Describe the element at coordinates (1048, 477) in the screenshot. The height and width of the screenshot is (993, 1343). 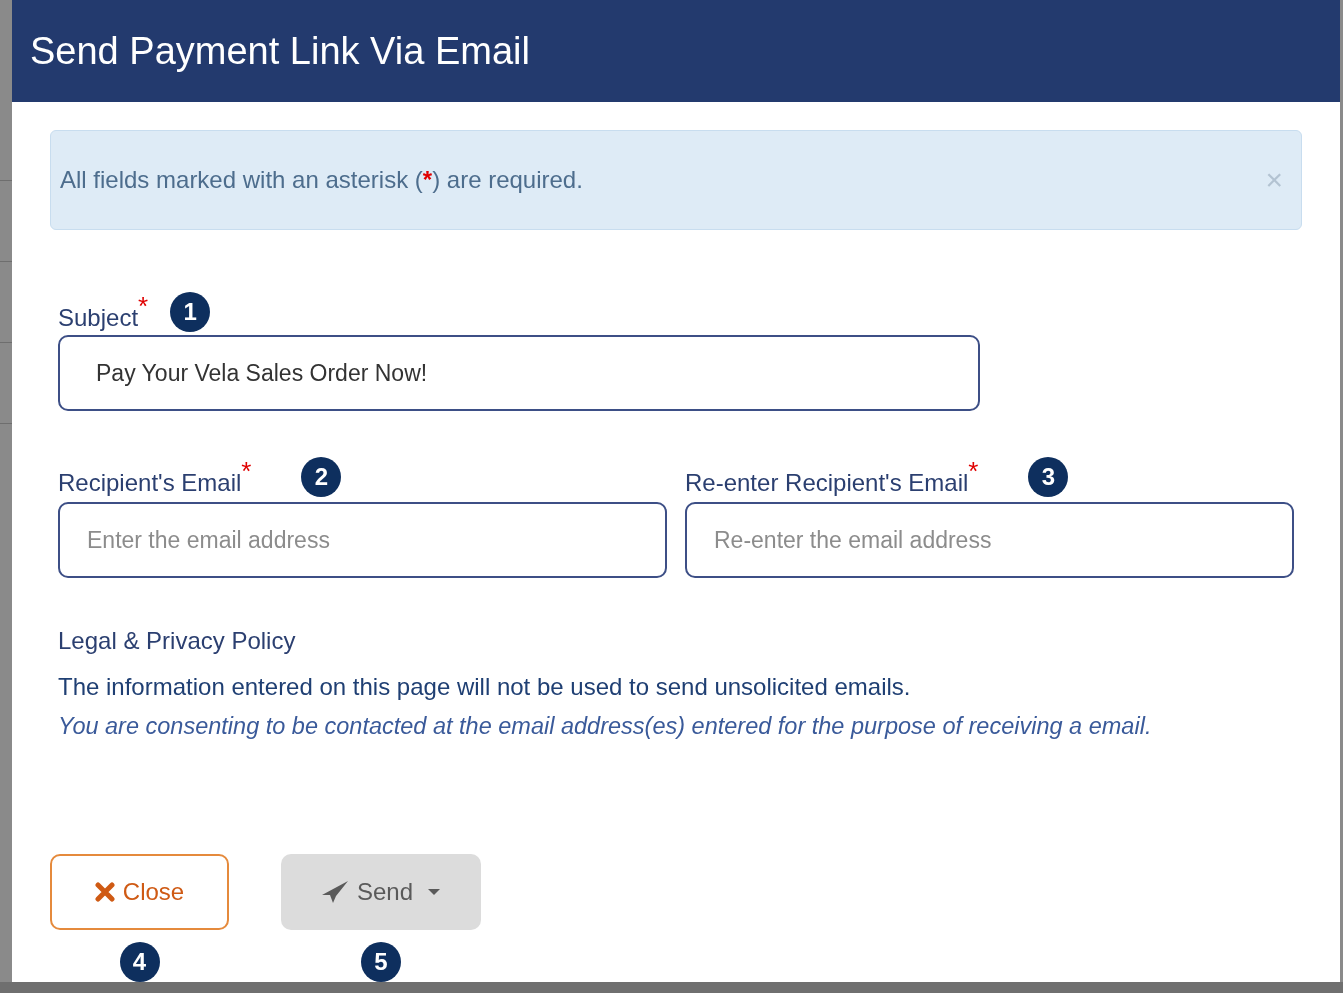
I see `step-number-badge: 3` at that location.